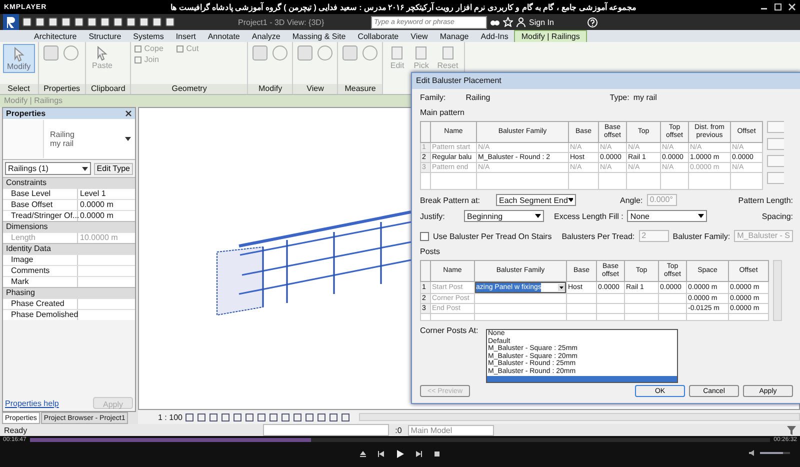 The image size is (800, 467). I want to click on video-title: مجموعه آموزشی جامع ، گام به گام و کاربردی نرم افزار رویت آرکیتکچر ۲۰۱۶ مدرس : سعید فدایی ( تیچرمن ) گروه آموزشی پادشاه گرافیست ها, so click(404, 7).